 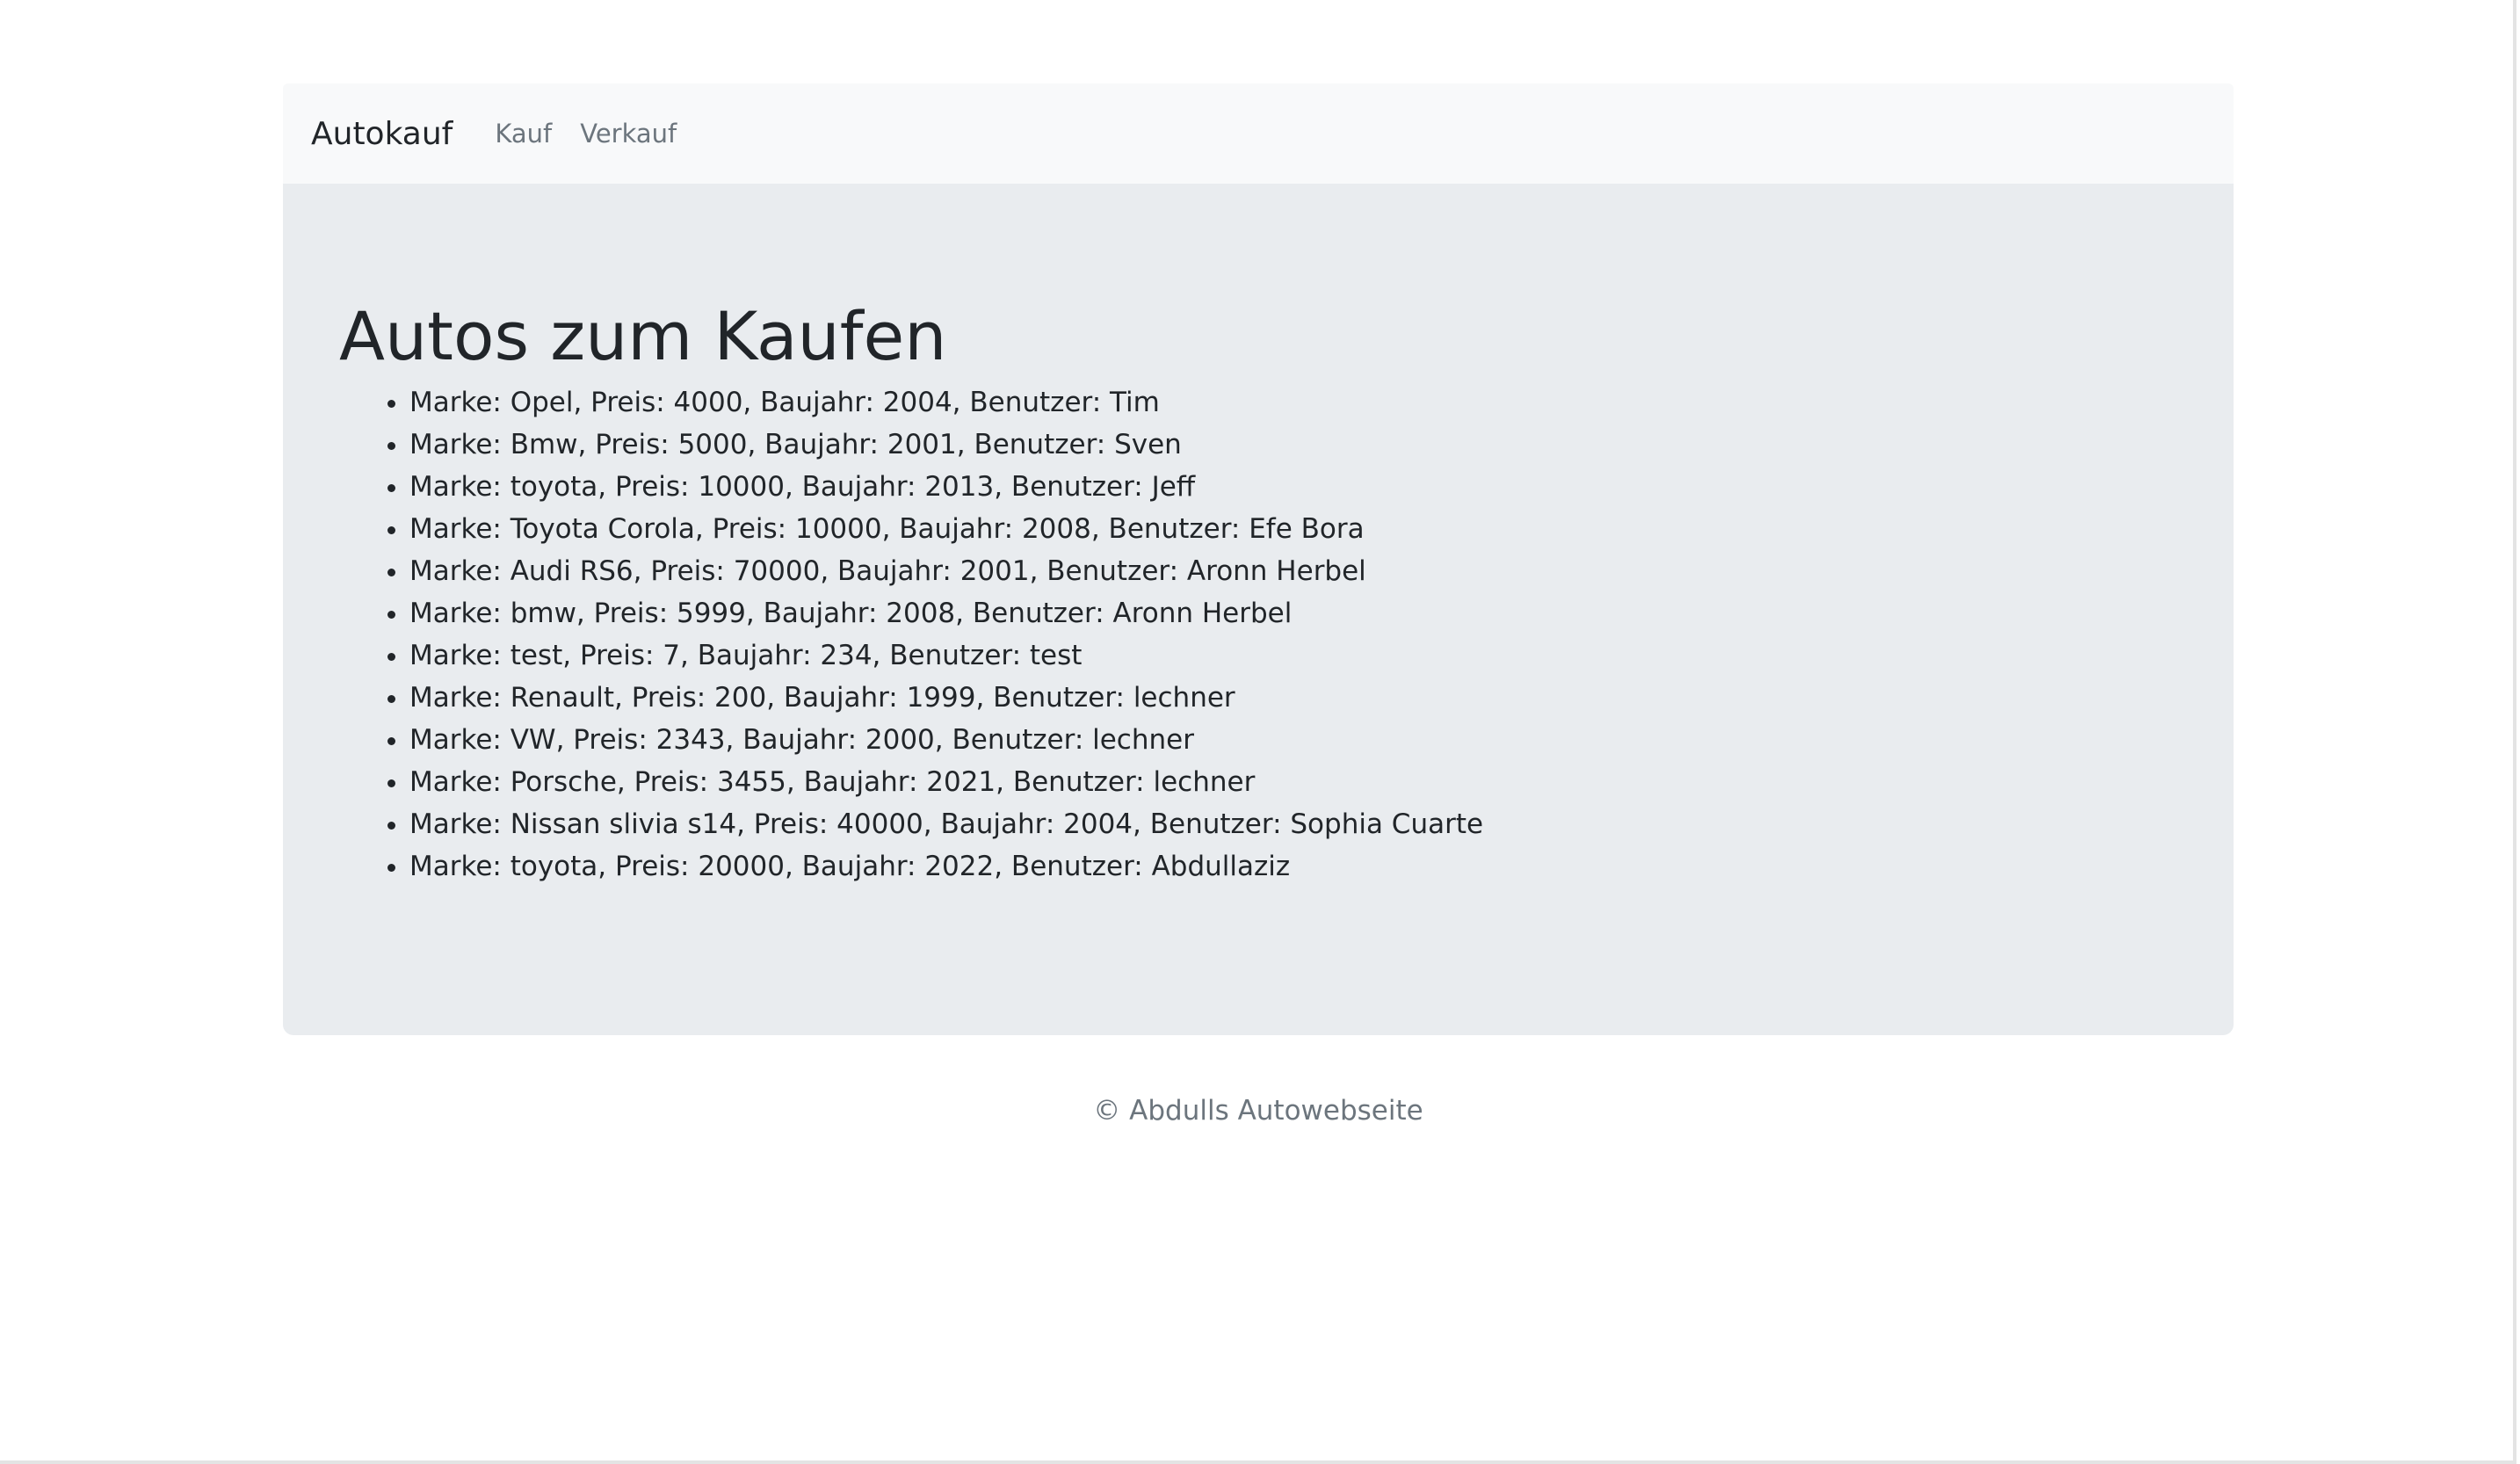 I want to click on nav-link-kauf: Kauf, so click(x=523, y=134).